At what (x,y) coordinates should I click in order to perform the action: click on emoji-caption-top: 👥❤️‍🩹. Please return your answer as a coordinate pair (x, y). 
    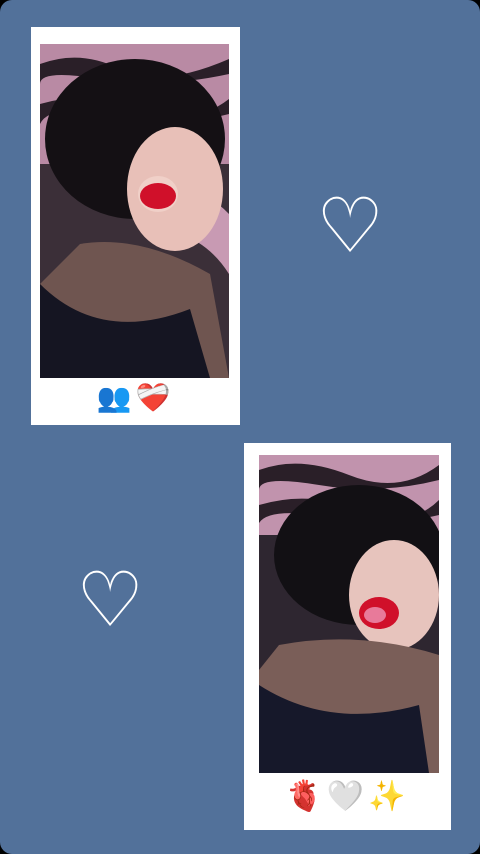
    Looking at the image, I should click on (135, 397).